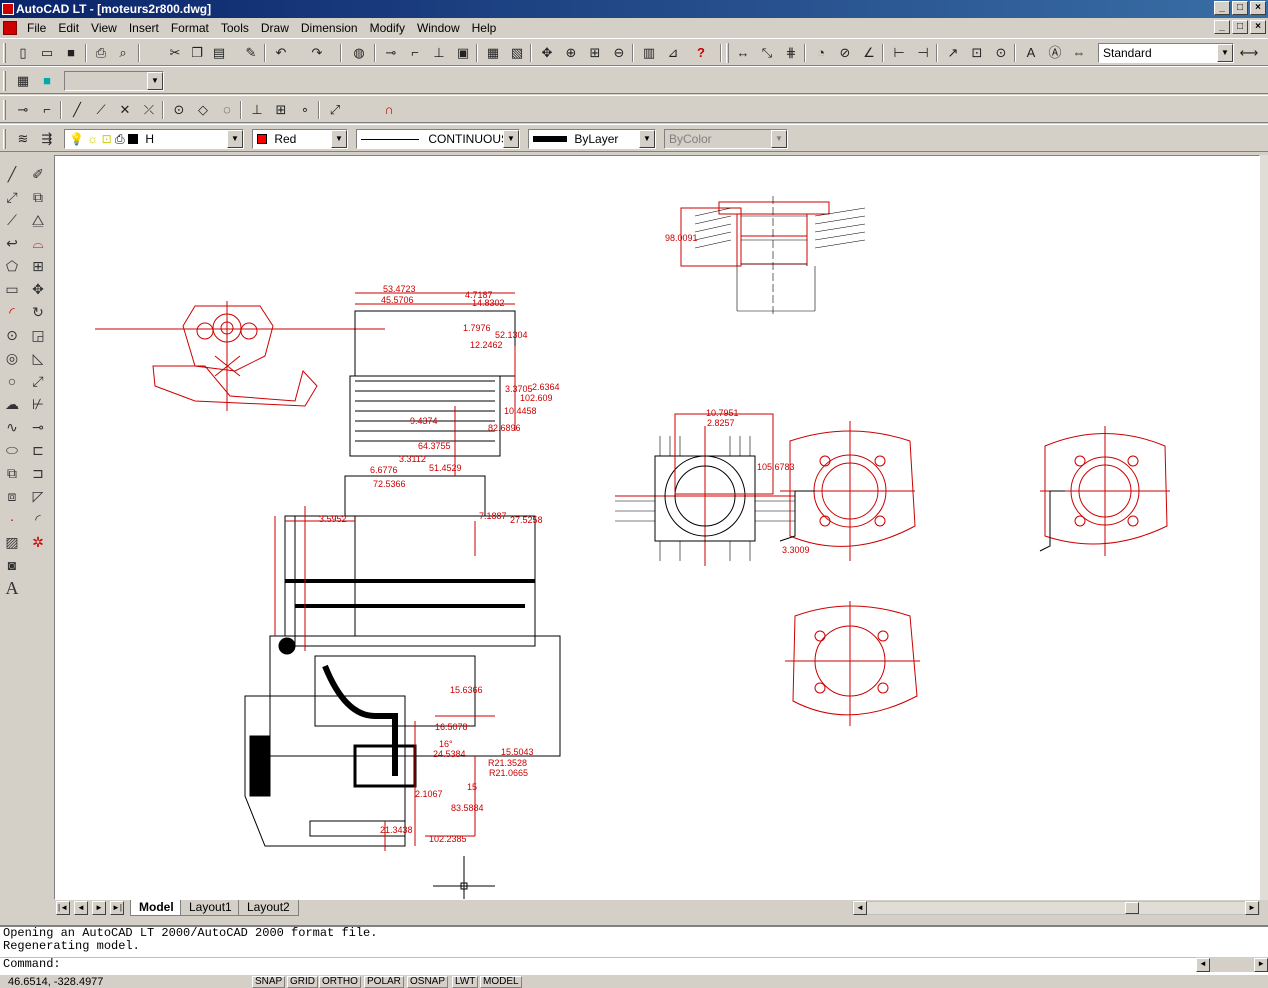 Image resolution: width=1268 pixels, height=988 pixels. I want to click on ucs-icon: ⊥, so click(439, 53).